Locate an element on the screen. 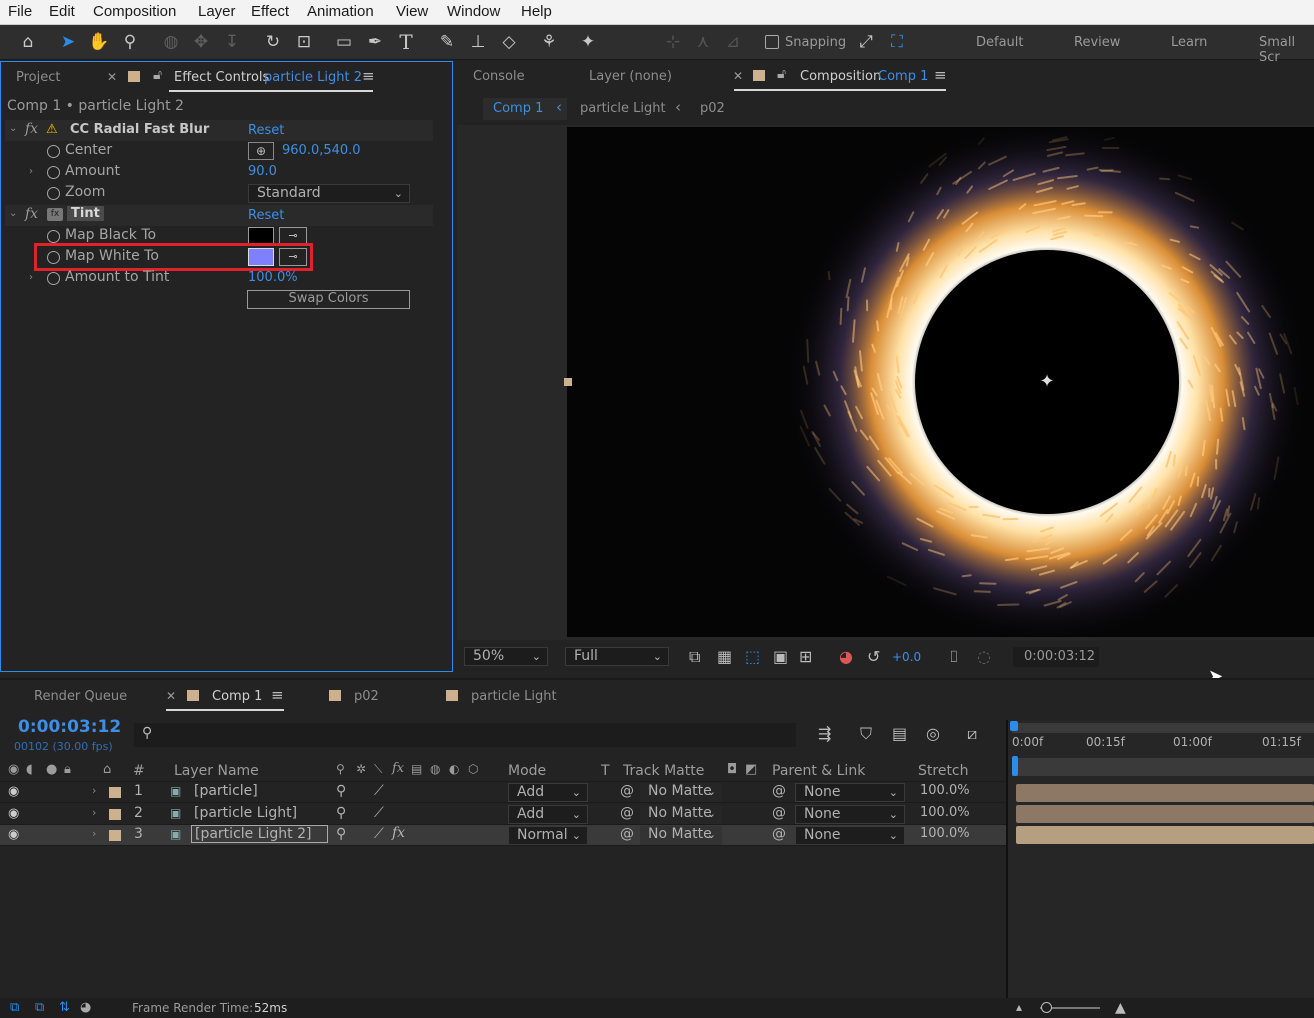 This screenshot has width=1314, height=1018. transparency-grid-icon: ▦ is located at coordinates (724, 656).